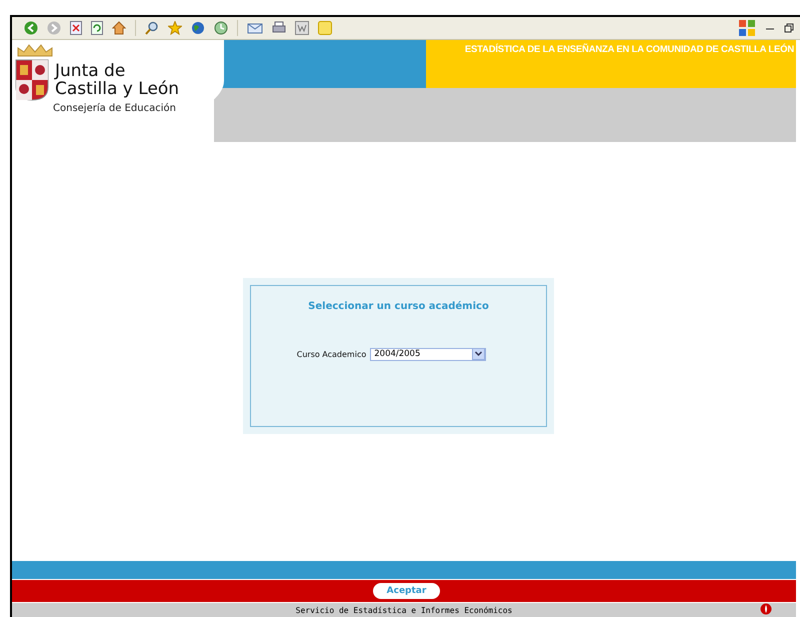 The height and width of the screenshot is (617, 800). Describe the element at coordinates (115, 108) in the screenshot. I see `department-name: Consejería de Educación` at that location.